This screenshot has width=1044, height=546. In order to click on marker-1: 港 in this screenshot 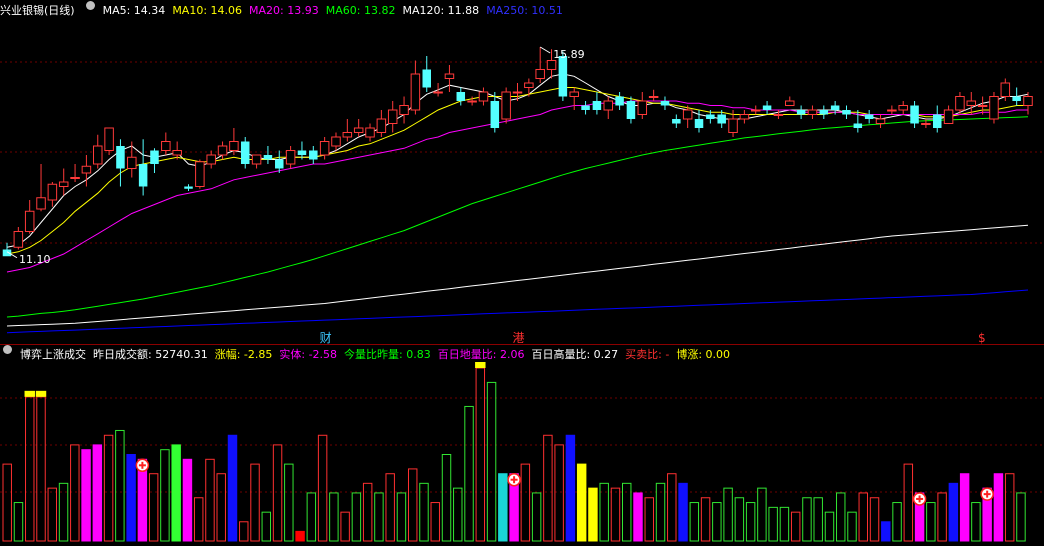, I will do `click(519, 338)`.